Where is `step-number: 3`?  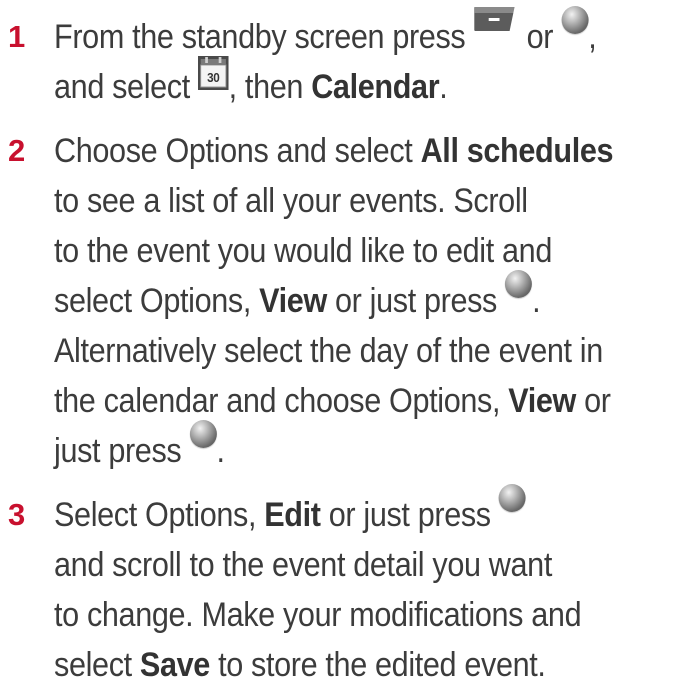 step-number: 3 is located at coordinates (17, 514).